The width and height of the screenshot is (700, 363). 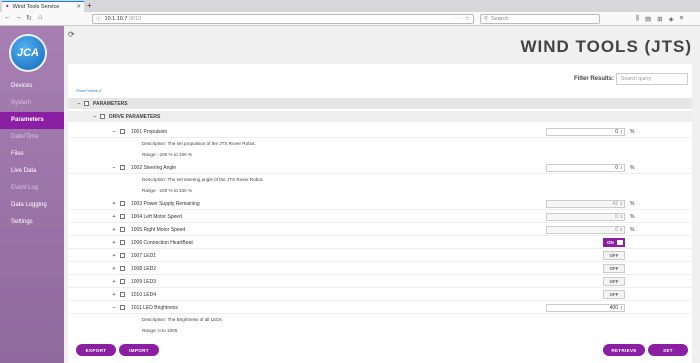 I want to click on parameter-unit: %, so click(x=632, y=131).